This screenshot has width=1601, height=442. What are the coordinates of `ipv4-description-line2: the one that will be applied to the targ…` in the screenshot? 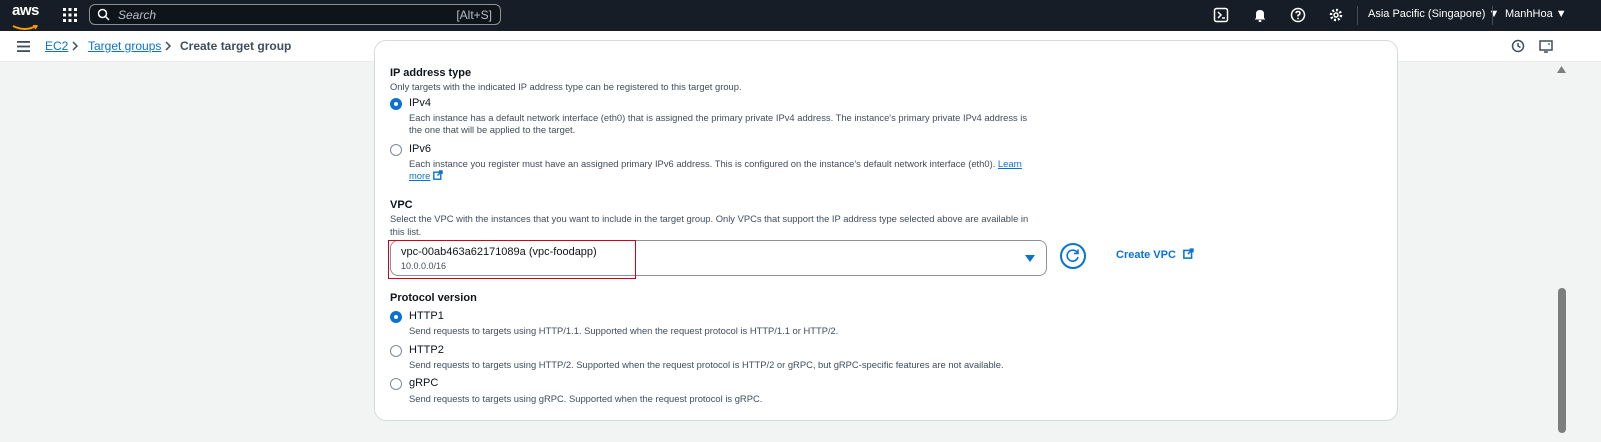 It's located at (492, 129).